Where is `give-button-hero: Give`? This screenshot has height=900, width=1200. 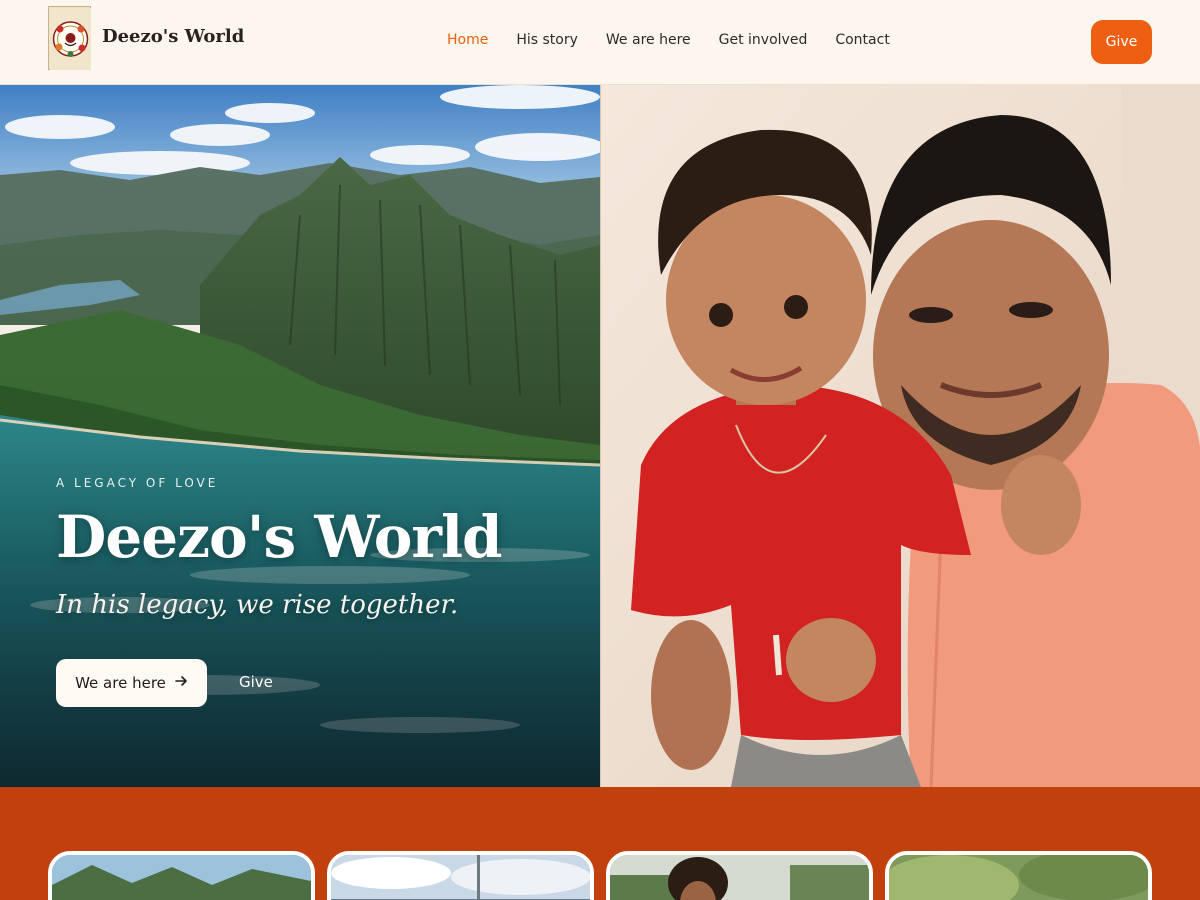 give-button-hero: Give is located at coordinates (256, 682).